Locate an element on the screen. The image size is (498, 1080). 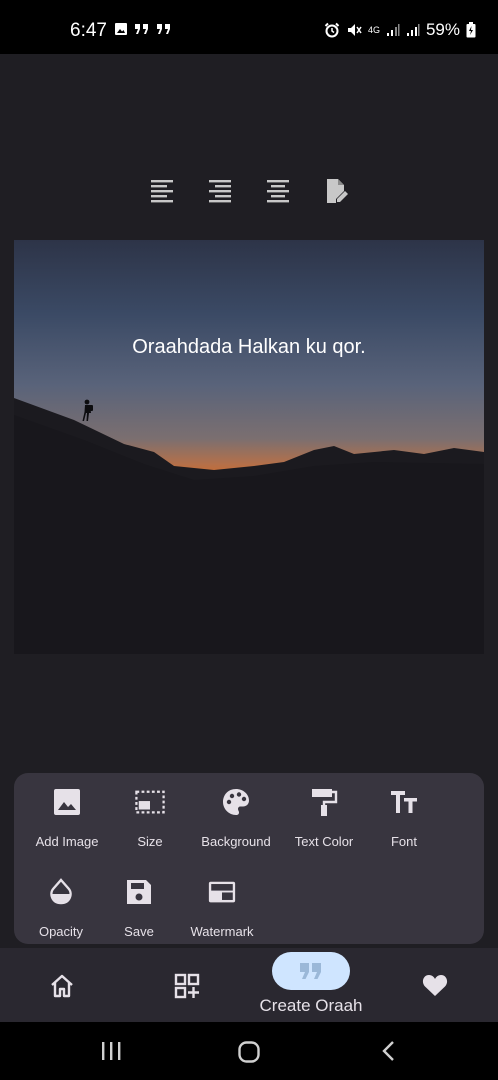
system-home-button is located at coordinates (249, 1054).